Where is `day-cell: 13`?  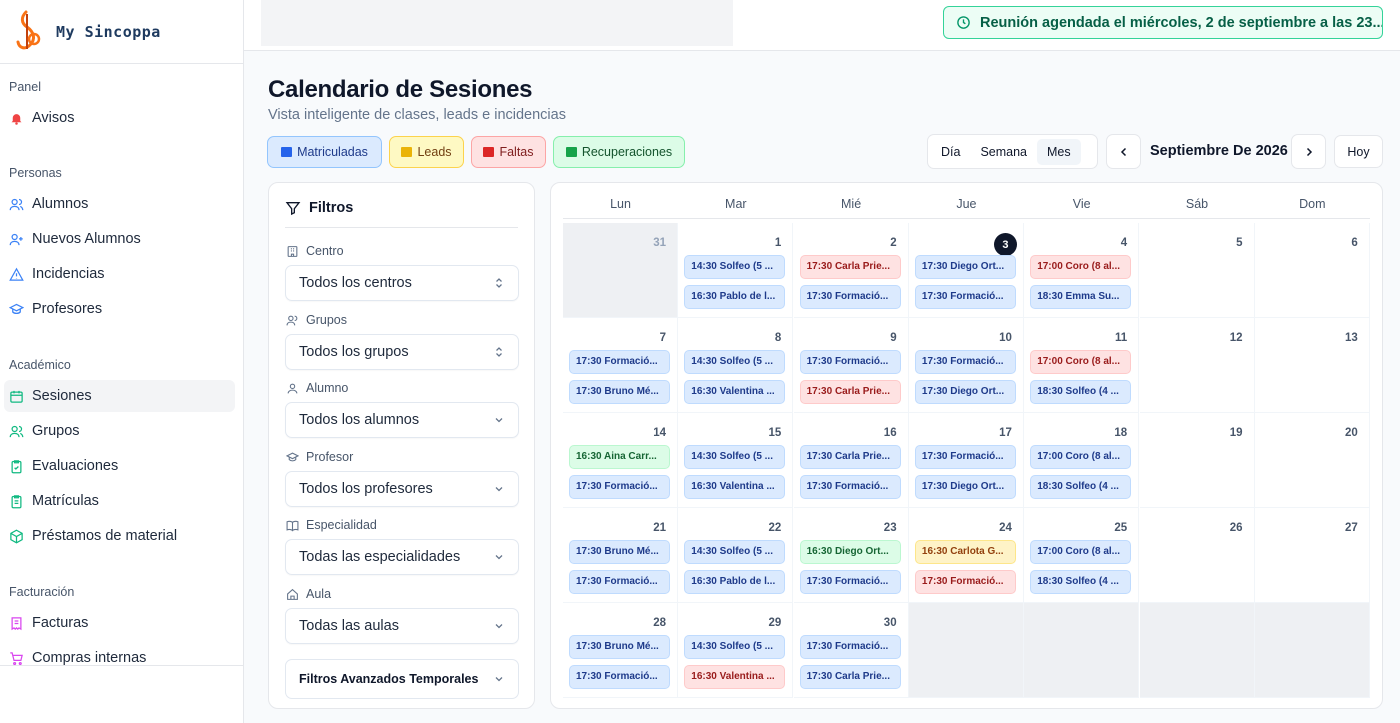
day-cell: 13 is located at coordinates (1312, 365).